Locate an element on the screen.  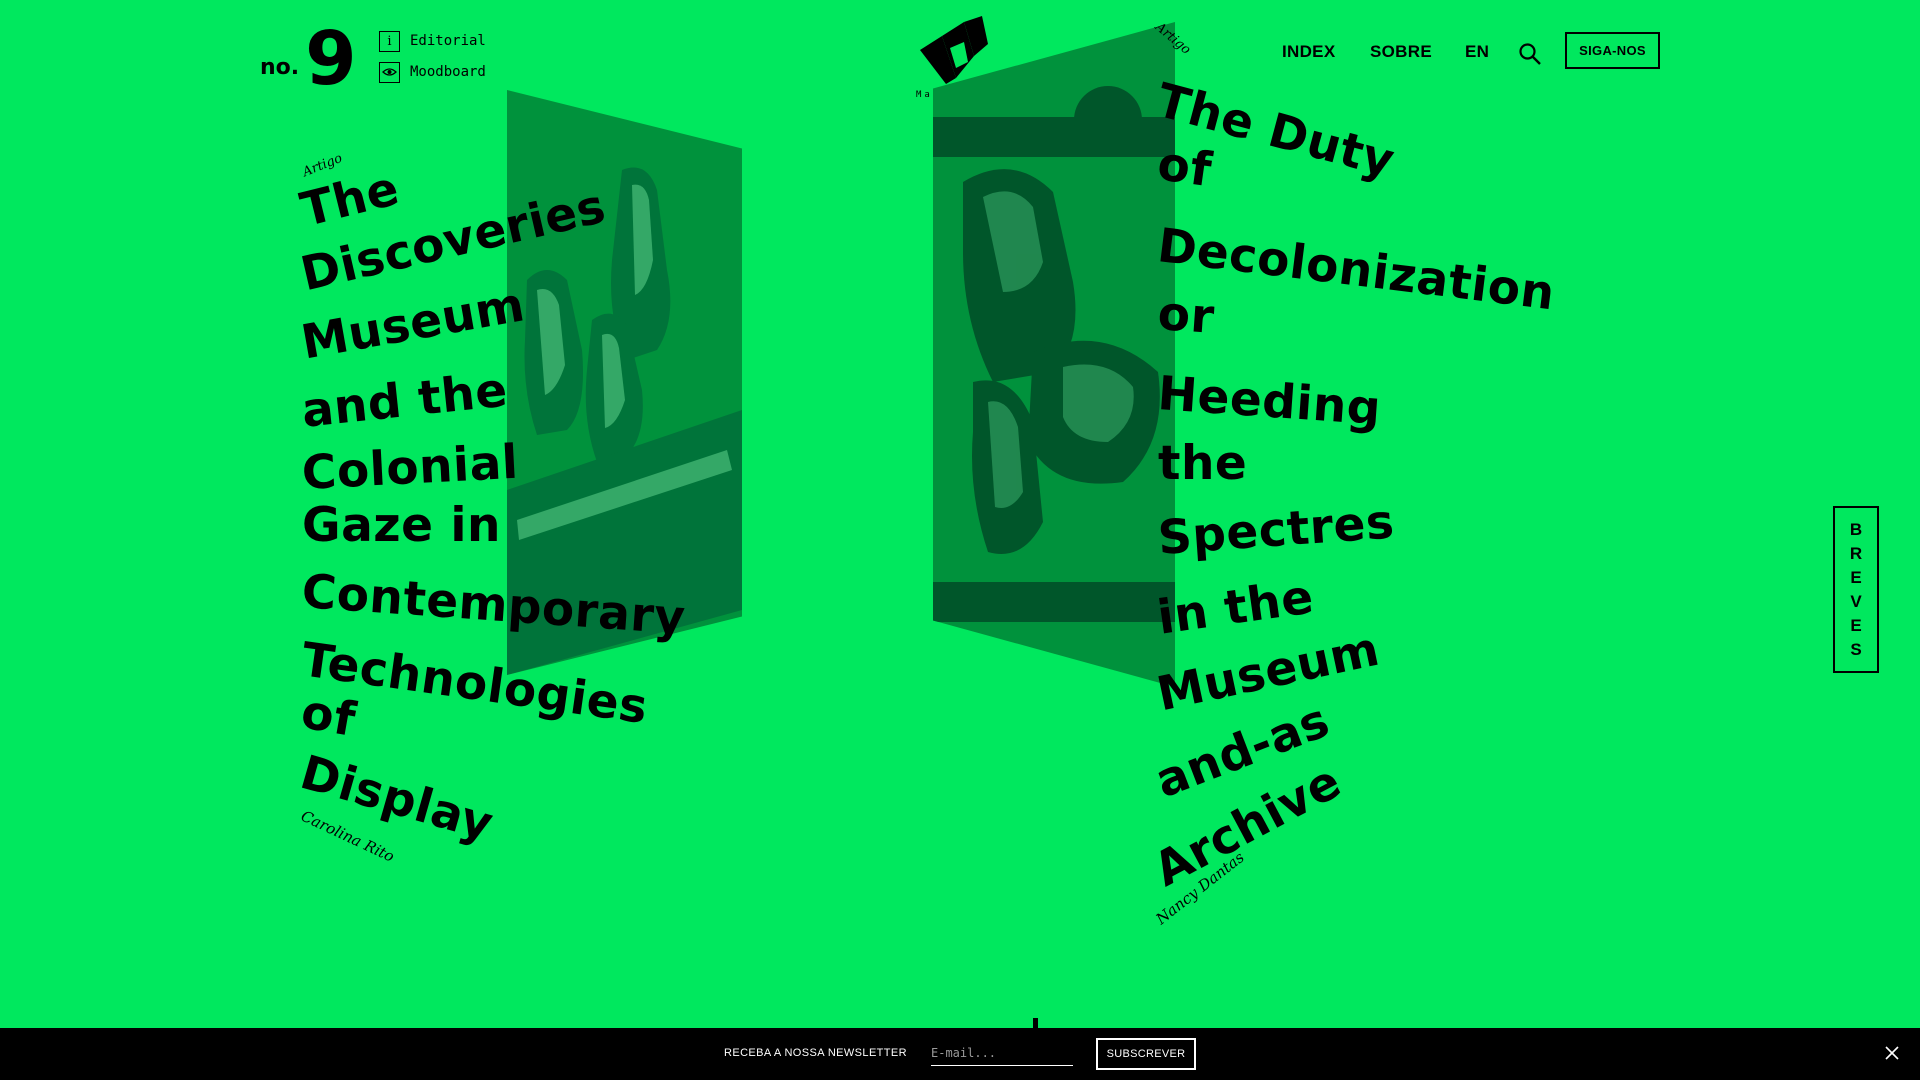
issue-prefix: no. is located at coordinates (280, 67).